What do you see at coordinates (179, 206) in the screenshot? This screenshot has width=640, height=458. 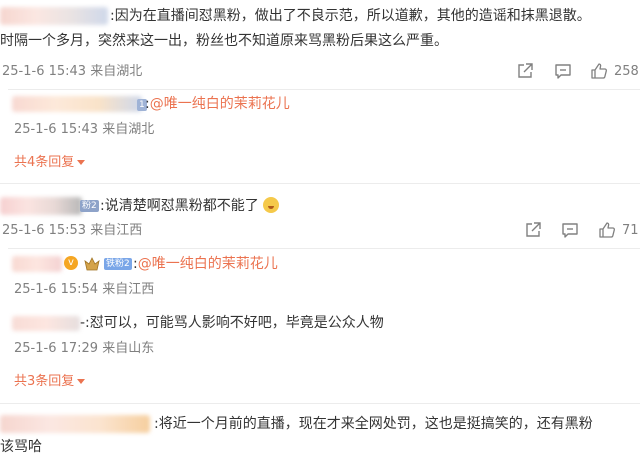 I see `comment-text-body: :说清楚啊怼黑粉都不能了` at bounding box center [179, 206].